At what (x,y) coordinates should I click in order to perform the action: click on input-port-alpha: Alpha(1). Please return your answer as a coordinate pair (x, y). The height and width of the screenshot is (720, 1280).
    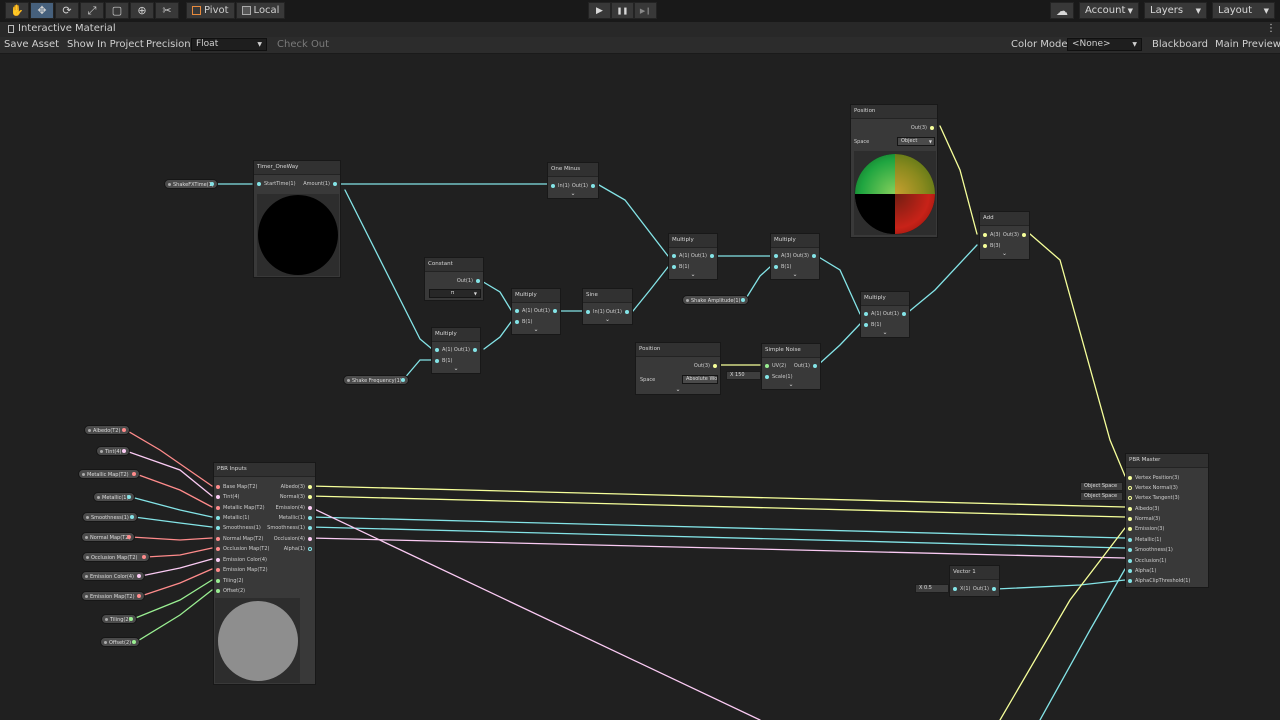
    Looking at the image, I should click on (1142, 571).